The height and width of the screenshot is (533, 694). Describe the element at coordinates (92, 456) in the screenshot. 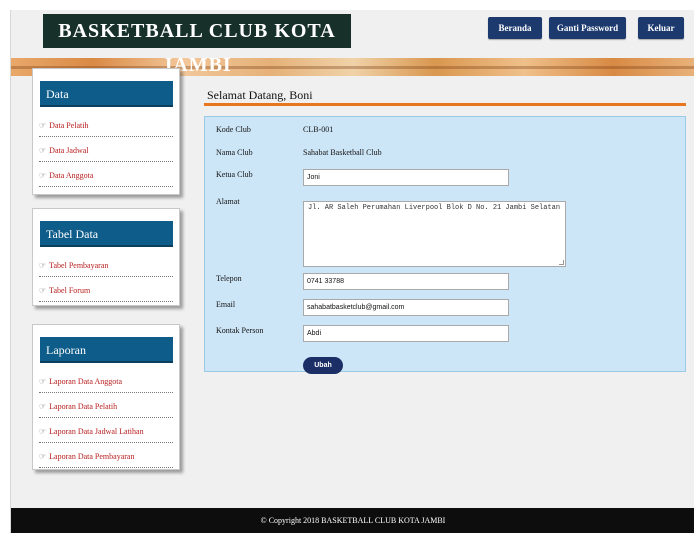

I see `sidebar-item-label: Laporan Data Pembayaran` at that location.